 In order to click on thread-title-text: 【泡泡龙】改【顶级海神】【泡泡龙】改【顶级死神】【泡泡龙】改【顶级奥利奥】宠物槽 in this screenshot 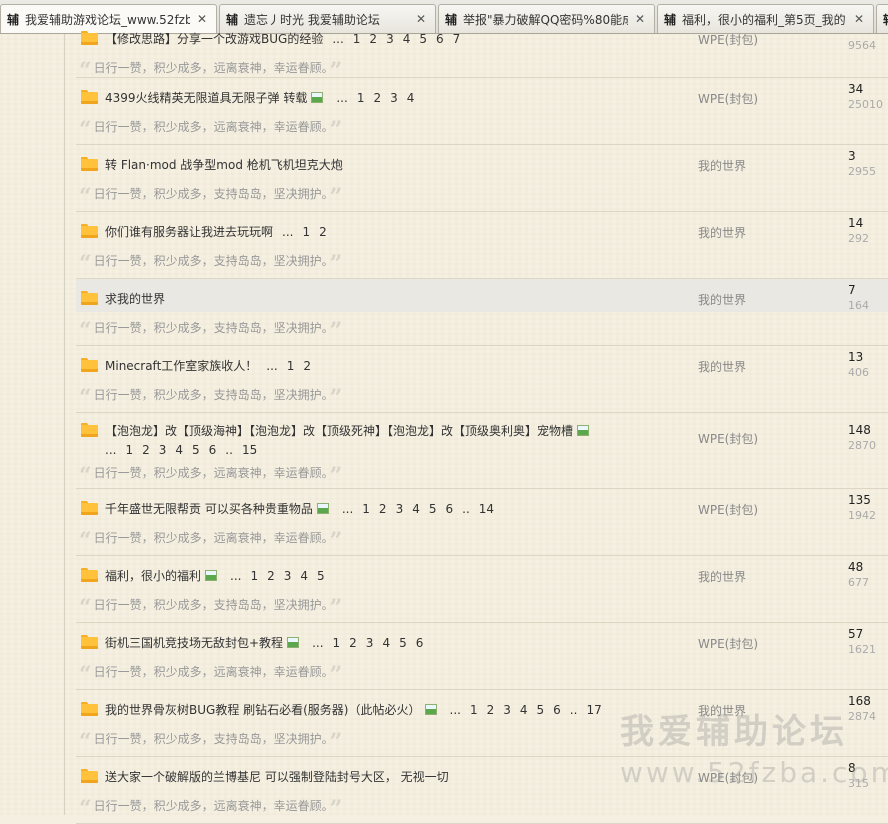, I will do `click(339, 431)`.